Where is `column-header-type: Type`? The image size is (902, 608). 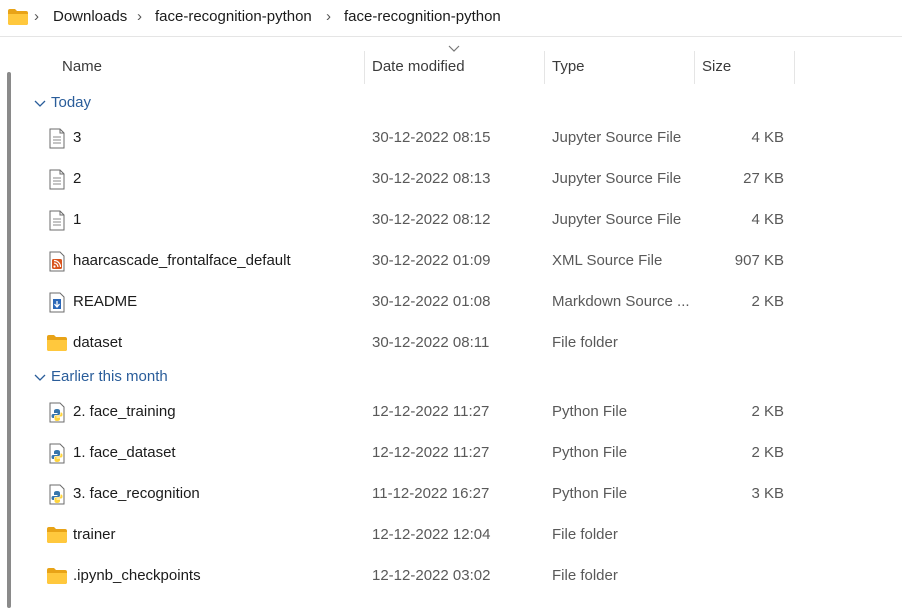
column-header-type: Type is located at coordinates (568, 66).